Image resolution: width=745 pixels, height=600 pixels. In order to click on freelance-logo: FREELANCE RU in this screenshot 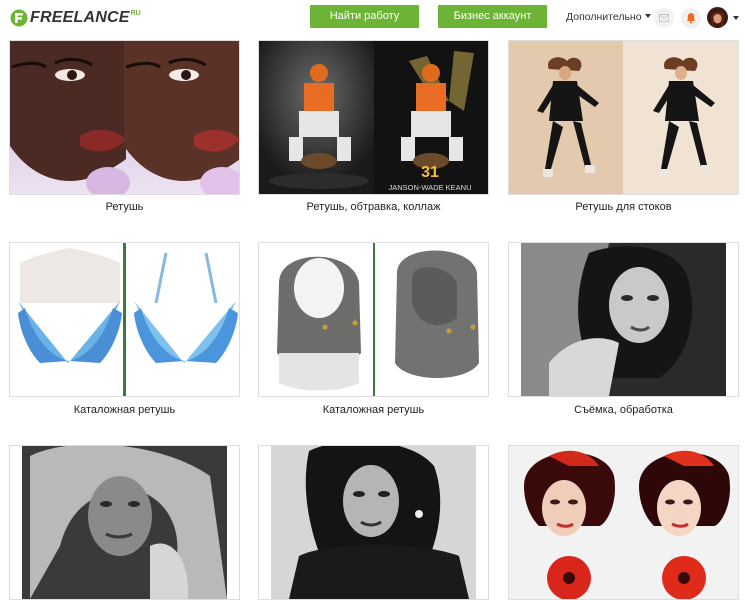, I will do `click(75, 18)`.